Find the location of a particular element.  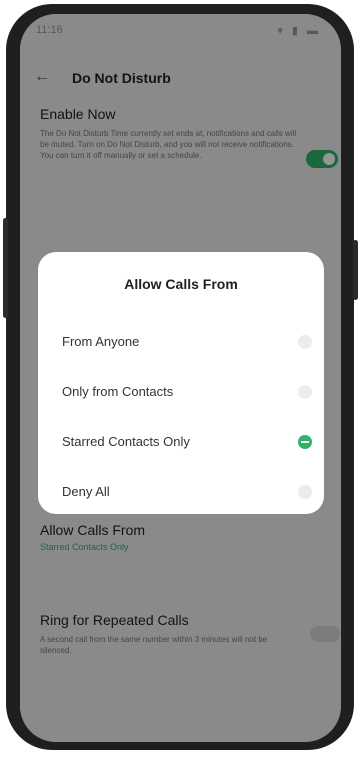

option-from-anyone: From Anyone is located at coordinates (181, 342).